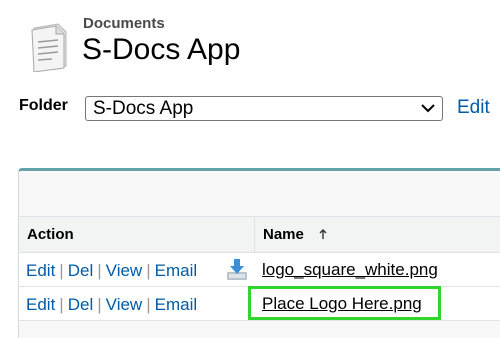 This screenshot has height=338, width=500. I want to click on column-header-name-label: Name, so click(283, 234).